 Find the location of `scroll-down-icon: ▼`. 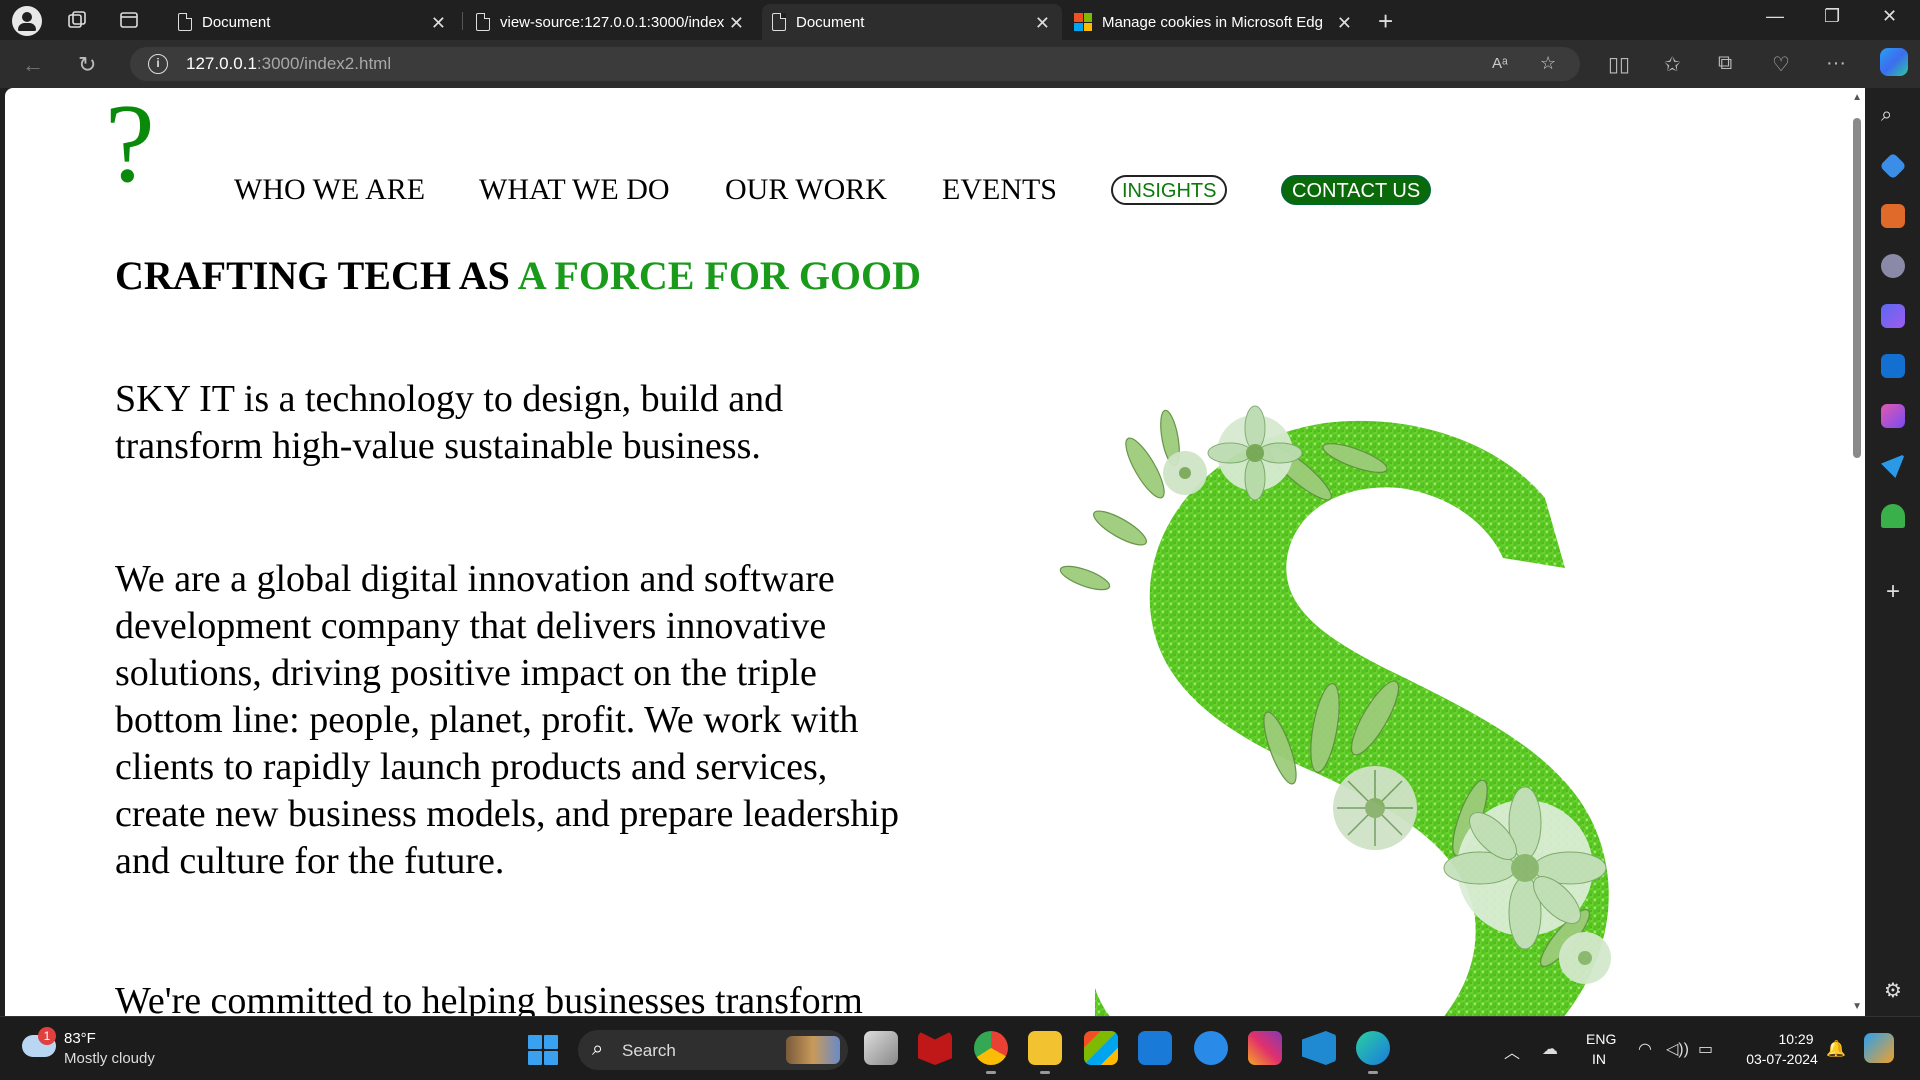

scroll-down-icon: ▼ is located at coordinates (1857, 1006).